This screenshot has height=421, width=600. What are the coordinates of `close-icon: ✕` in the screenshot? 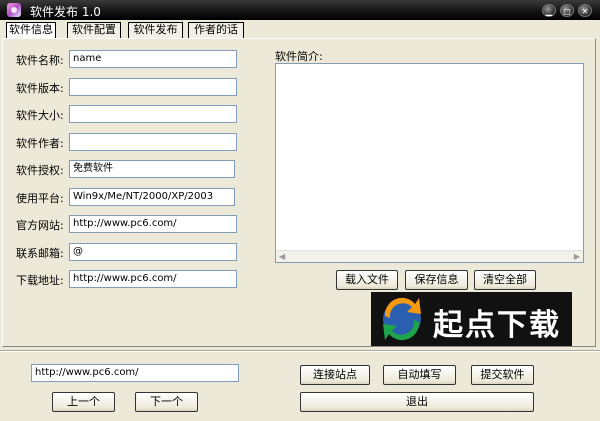 It's located at (585, 10).